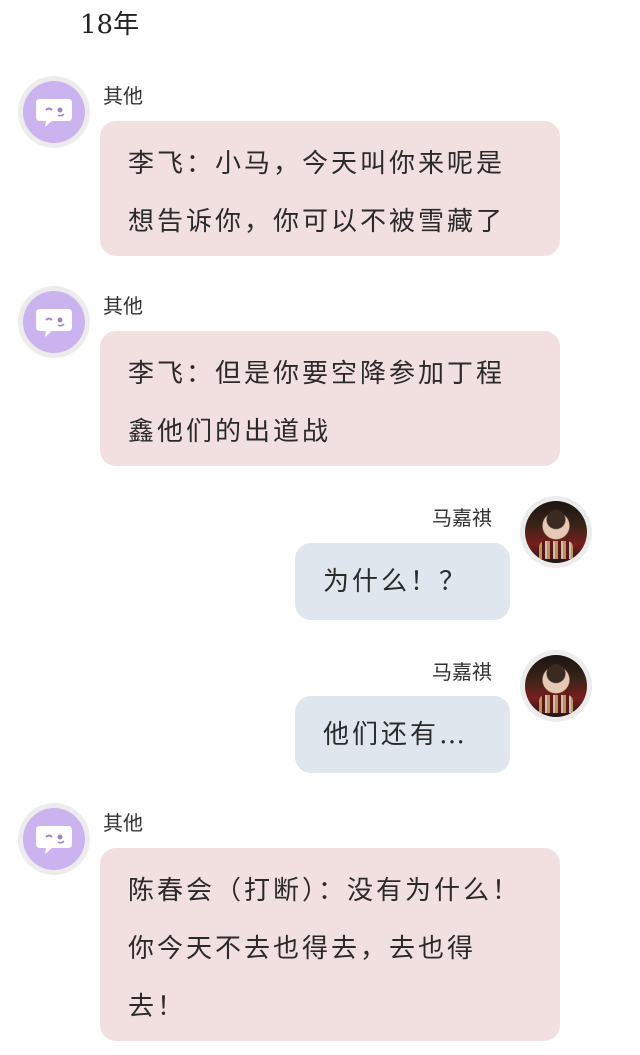 The height and width of the screenshot is (1055, 640). I want to click on chat-date-header: 18年, so click(110, 25).